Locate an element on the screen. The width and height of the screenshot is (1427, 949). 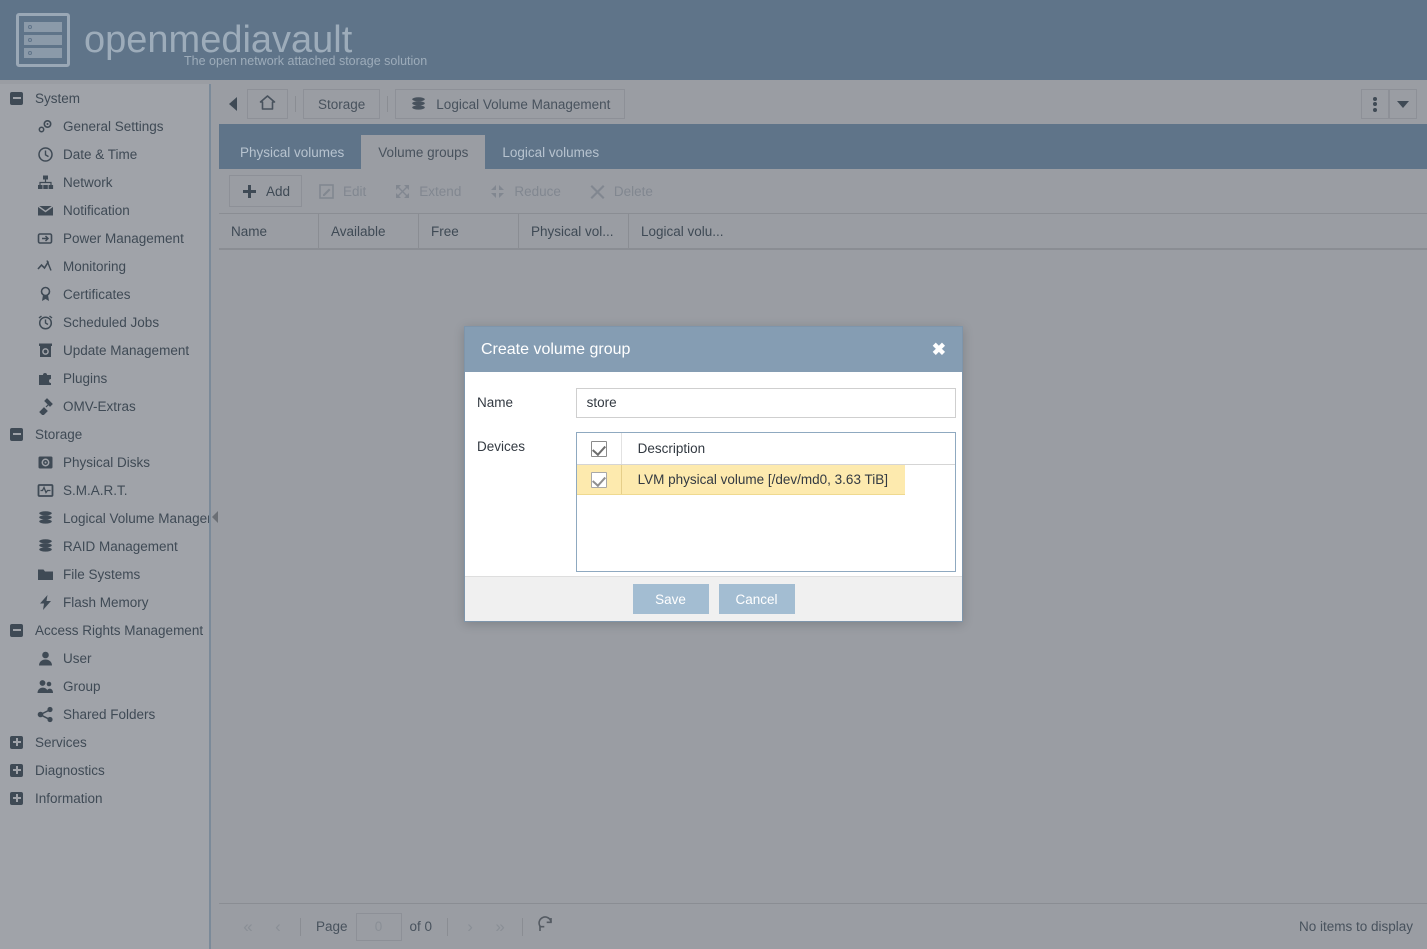
sidebar-collapse-button is located at coordinates (233, 104).